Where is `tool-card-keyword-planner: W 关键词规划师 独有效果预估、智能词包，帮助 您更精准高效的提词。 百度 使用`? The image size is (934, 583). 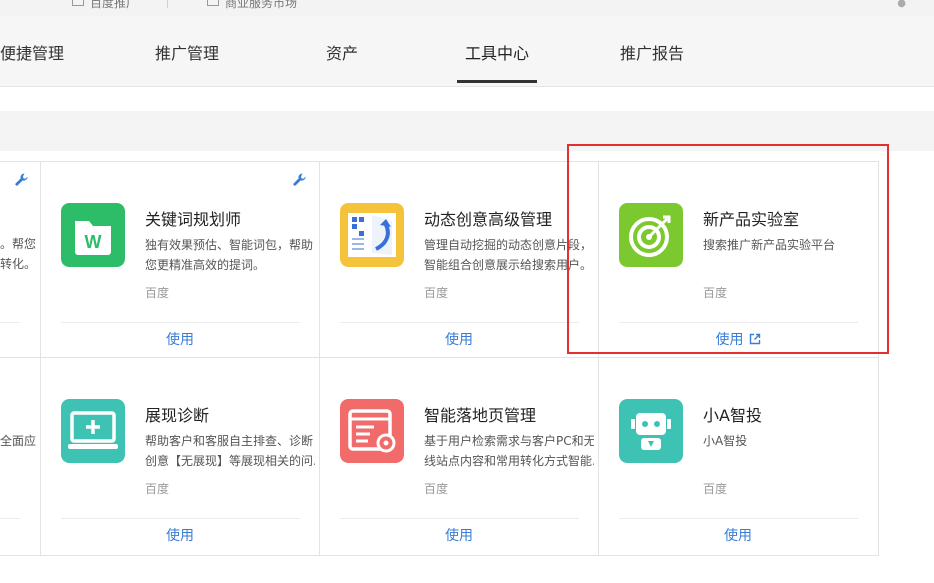 tool-card-keyword-planner: W 关键词规划师 独有效果预估、智能词包，帮助 您更精准高效的提词。 百度 使用 is located at coordinates (179, 259).